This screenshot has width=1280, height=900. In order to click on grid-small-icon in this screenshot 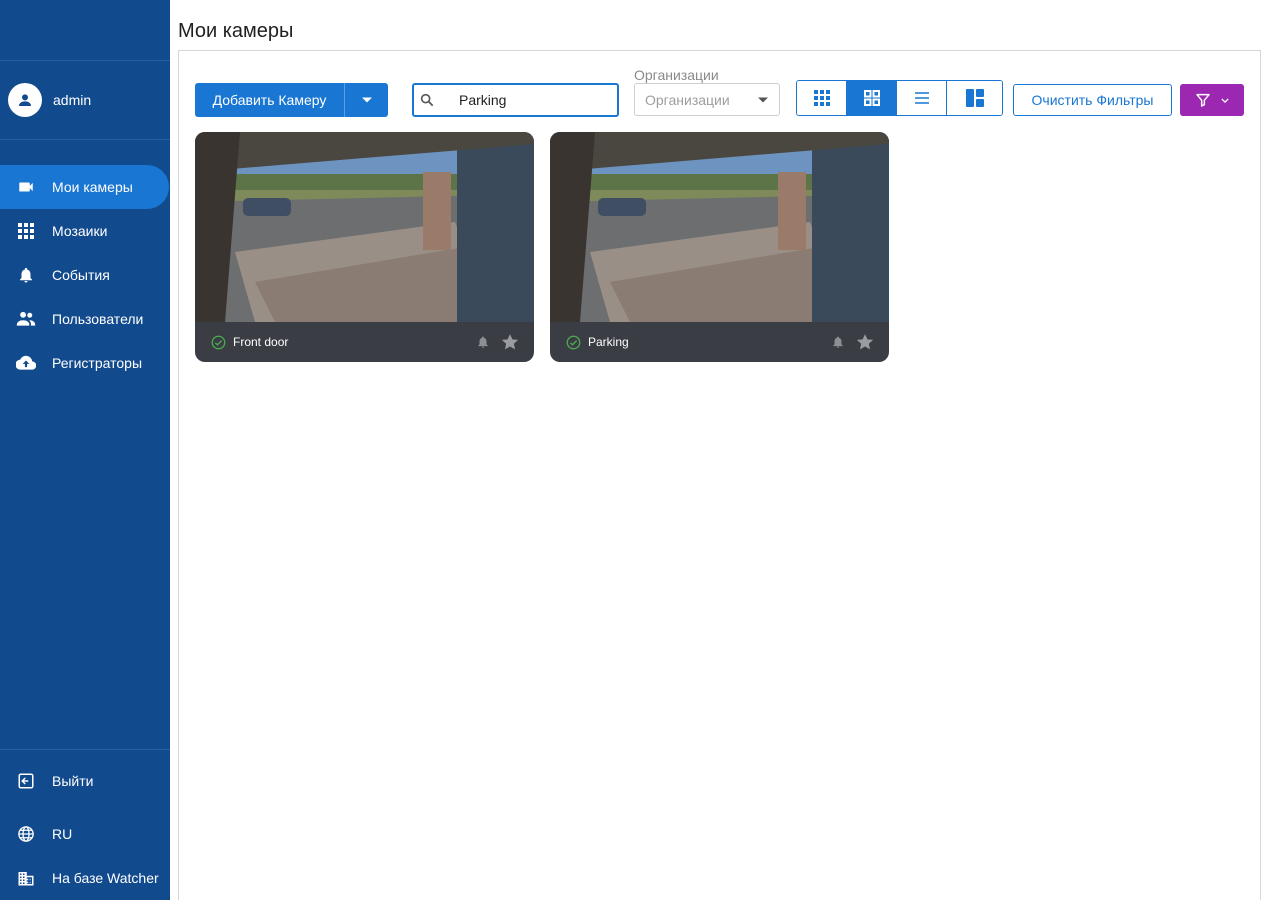, I will do `click(821, 98)`.